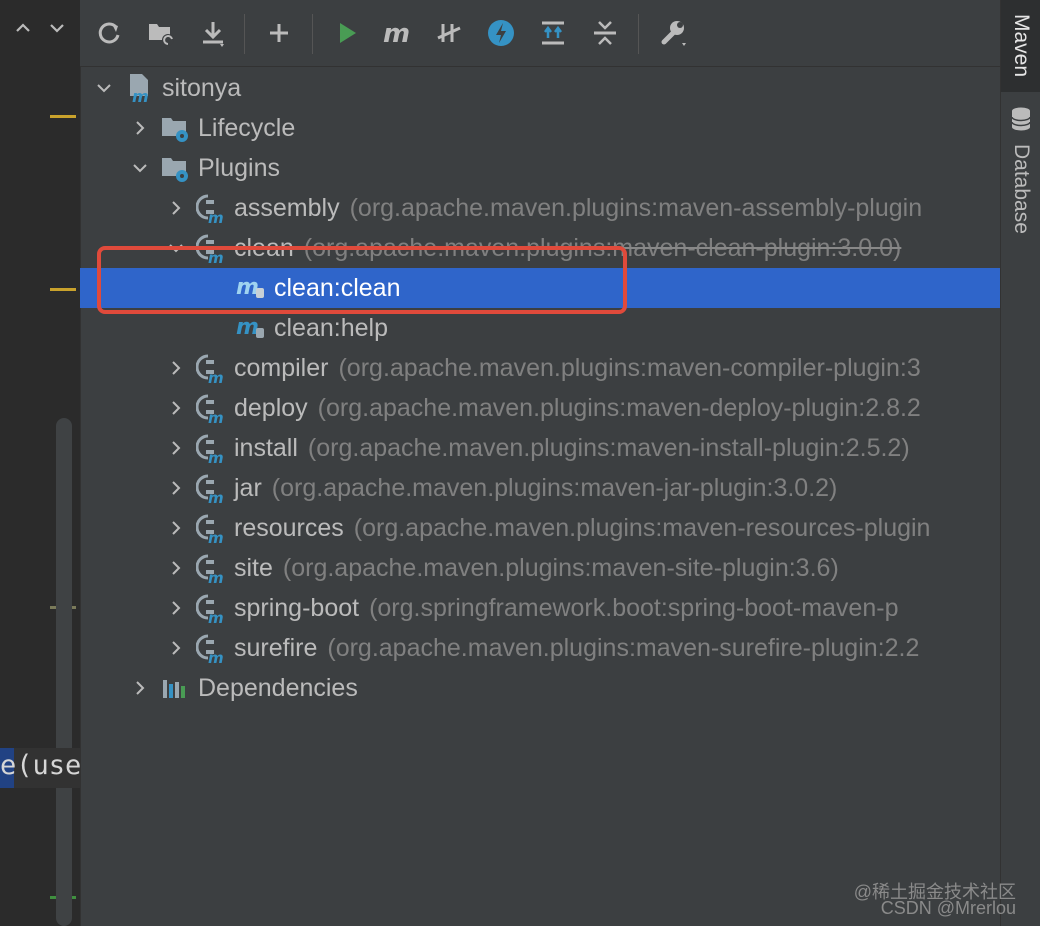  I want to click on maven-goal-icon: m, so click(252, 288).